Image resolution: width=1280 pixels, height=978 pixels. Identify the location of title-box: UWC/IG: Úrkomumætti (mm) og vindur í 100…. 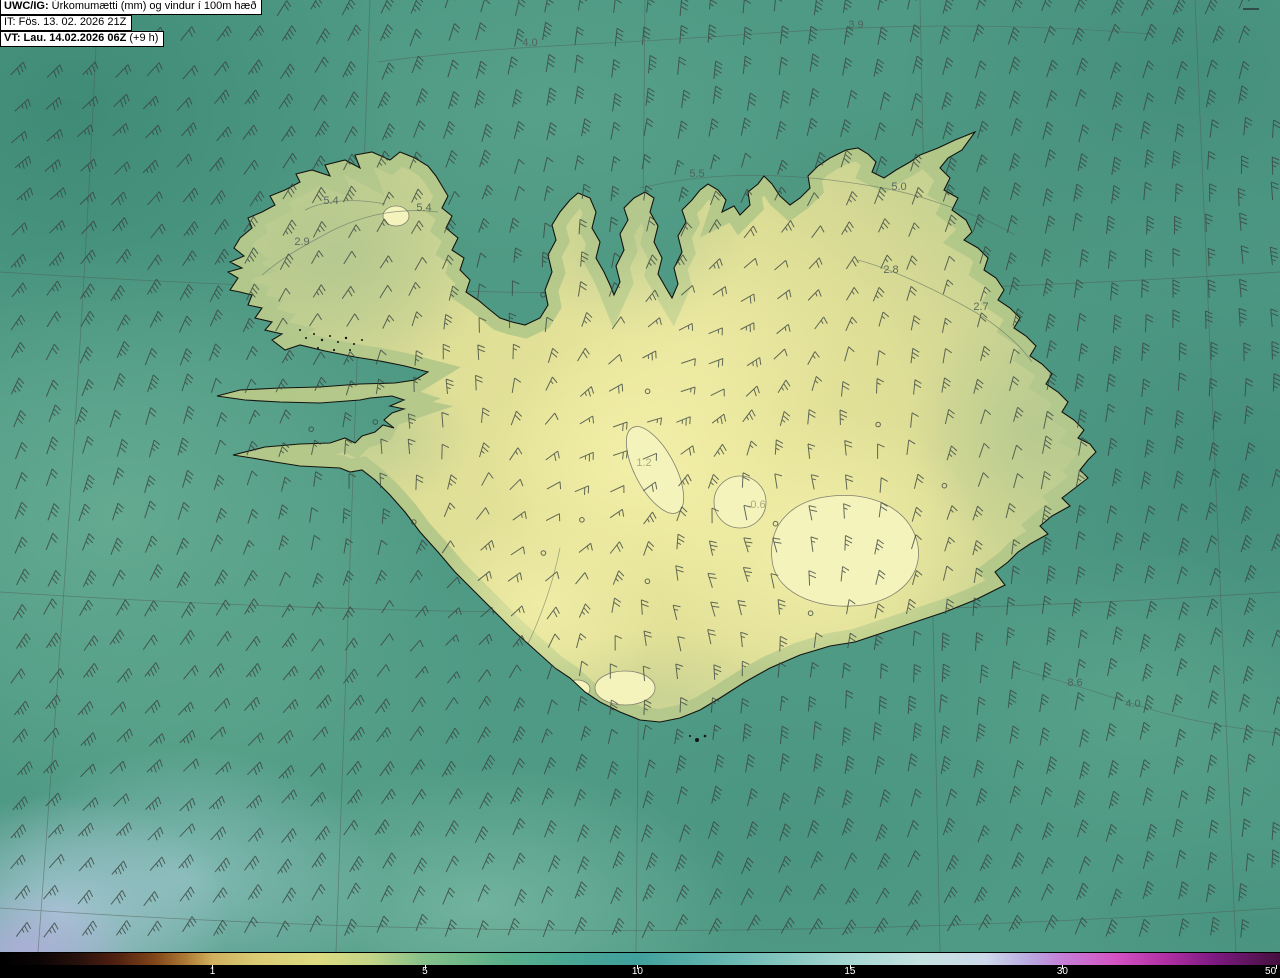
(131, 24).